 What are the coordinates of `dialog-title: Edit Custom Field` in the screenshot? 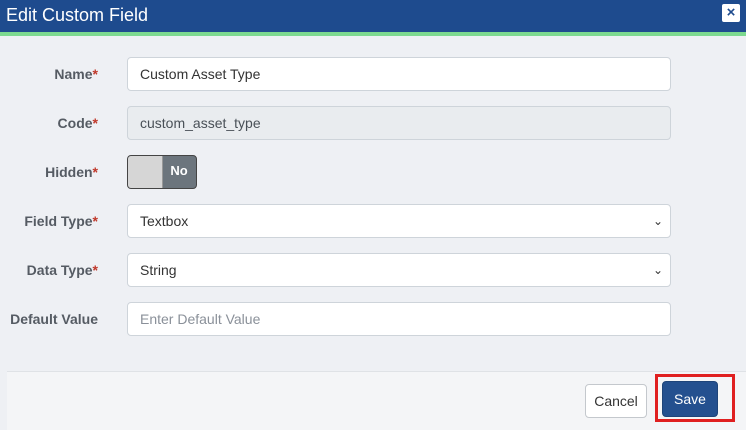 It's located at (77, 15).